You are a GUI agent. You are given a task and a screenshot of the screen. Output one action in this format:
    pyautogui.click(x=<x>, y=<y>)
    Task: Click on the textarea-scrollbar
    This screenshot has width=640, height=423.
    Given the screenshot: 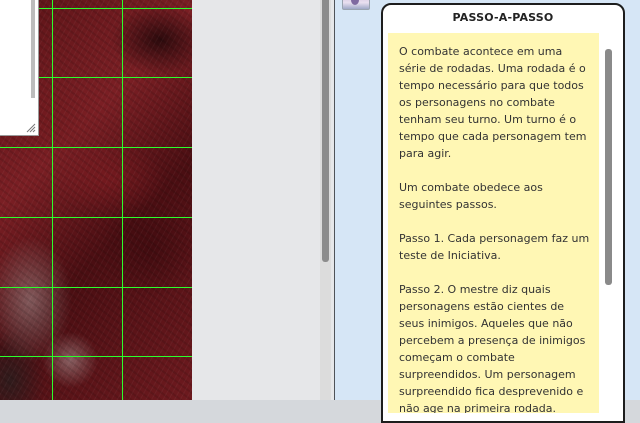 What is the action you would take?
    pyautogui.click(x=33, y=49)
    